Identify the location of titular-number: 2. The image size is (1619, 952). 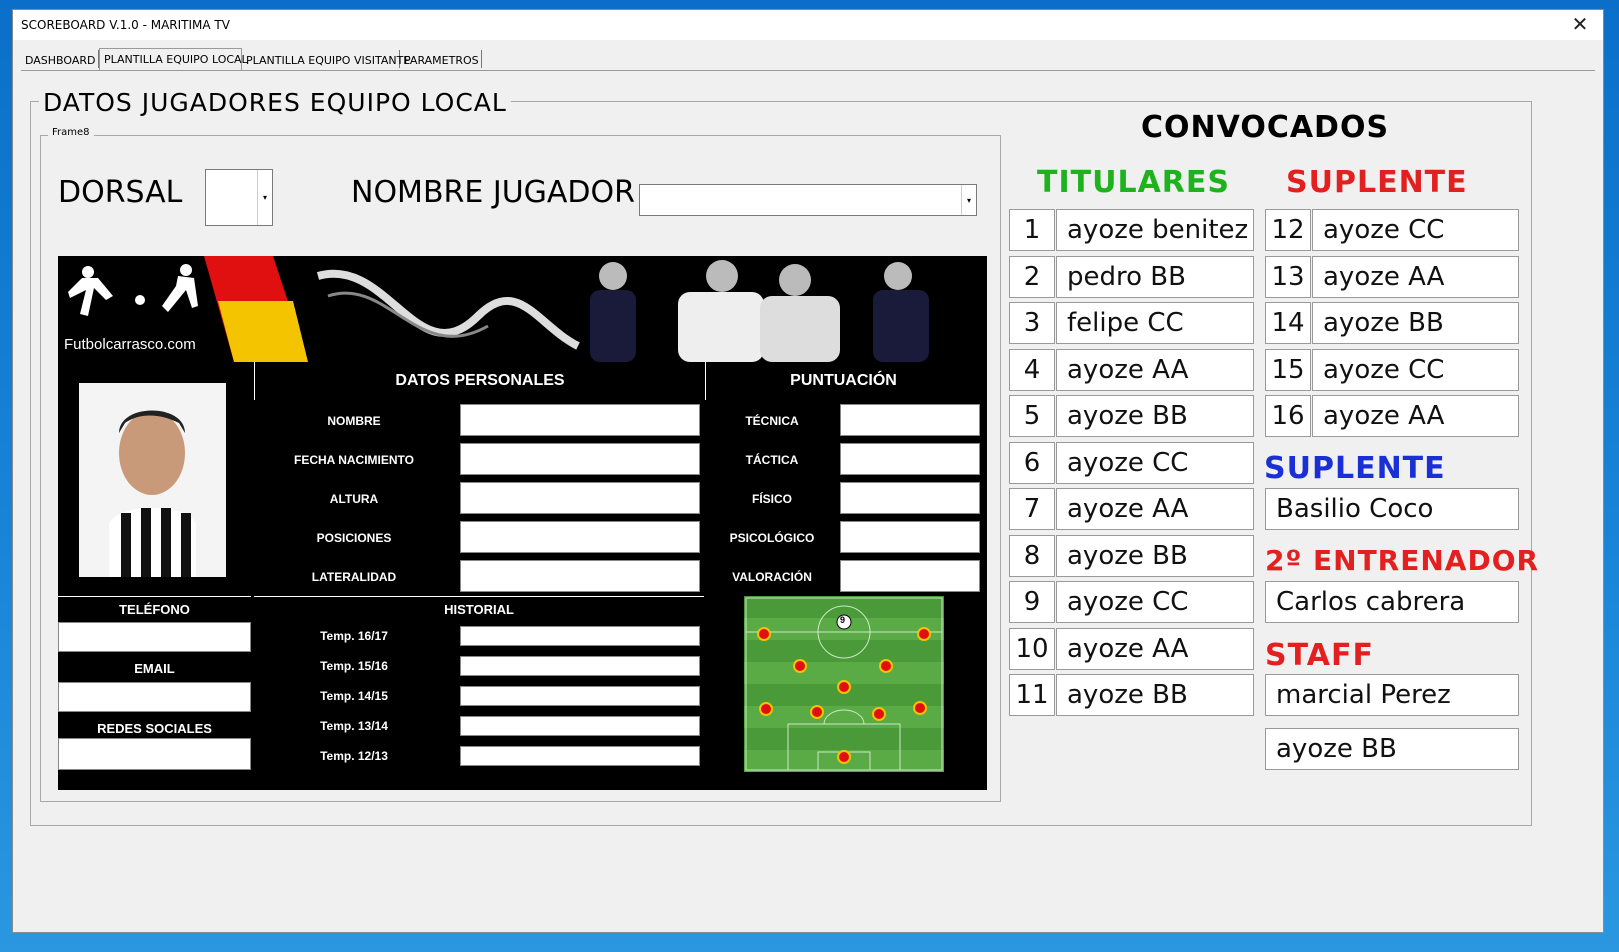
(1032, 276).